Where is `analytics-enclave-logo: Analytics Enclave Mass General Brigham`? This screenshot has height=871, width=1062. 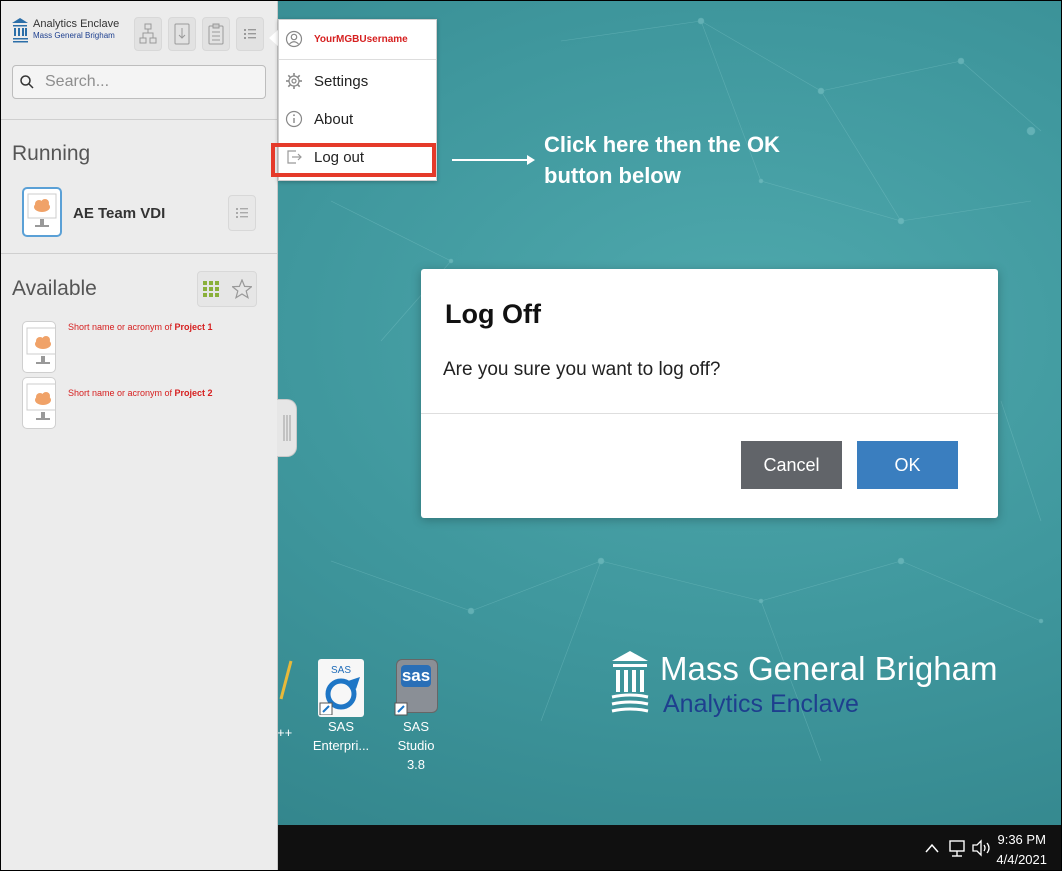 analytics-enclave-logo: Analytics Enclave Mass General Brigham is located at coordinates (65, 30).